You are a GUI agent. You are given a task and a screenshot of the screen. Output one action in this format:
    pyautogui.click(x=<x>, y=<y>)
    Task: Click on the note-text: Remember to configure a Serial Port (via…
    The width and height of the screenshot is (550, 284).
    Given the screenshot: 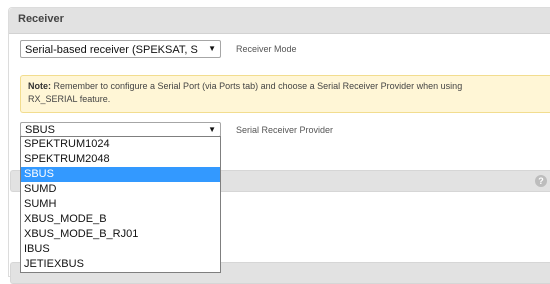 What is the action you would take?
    pyautogui.click(x=257, y=86)
    